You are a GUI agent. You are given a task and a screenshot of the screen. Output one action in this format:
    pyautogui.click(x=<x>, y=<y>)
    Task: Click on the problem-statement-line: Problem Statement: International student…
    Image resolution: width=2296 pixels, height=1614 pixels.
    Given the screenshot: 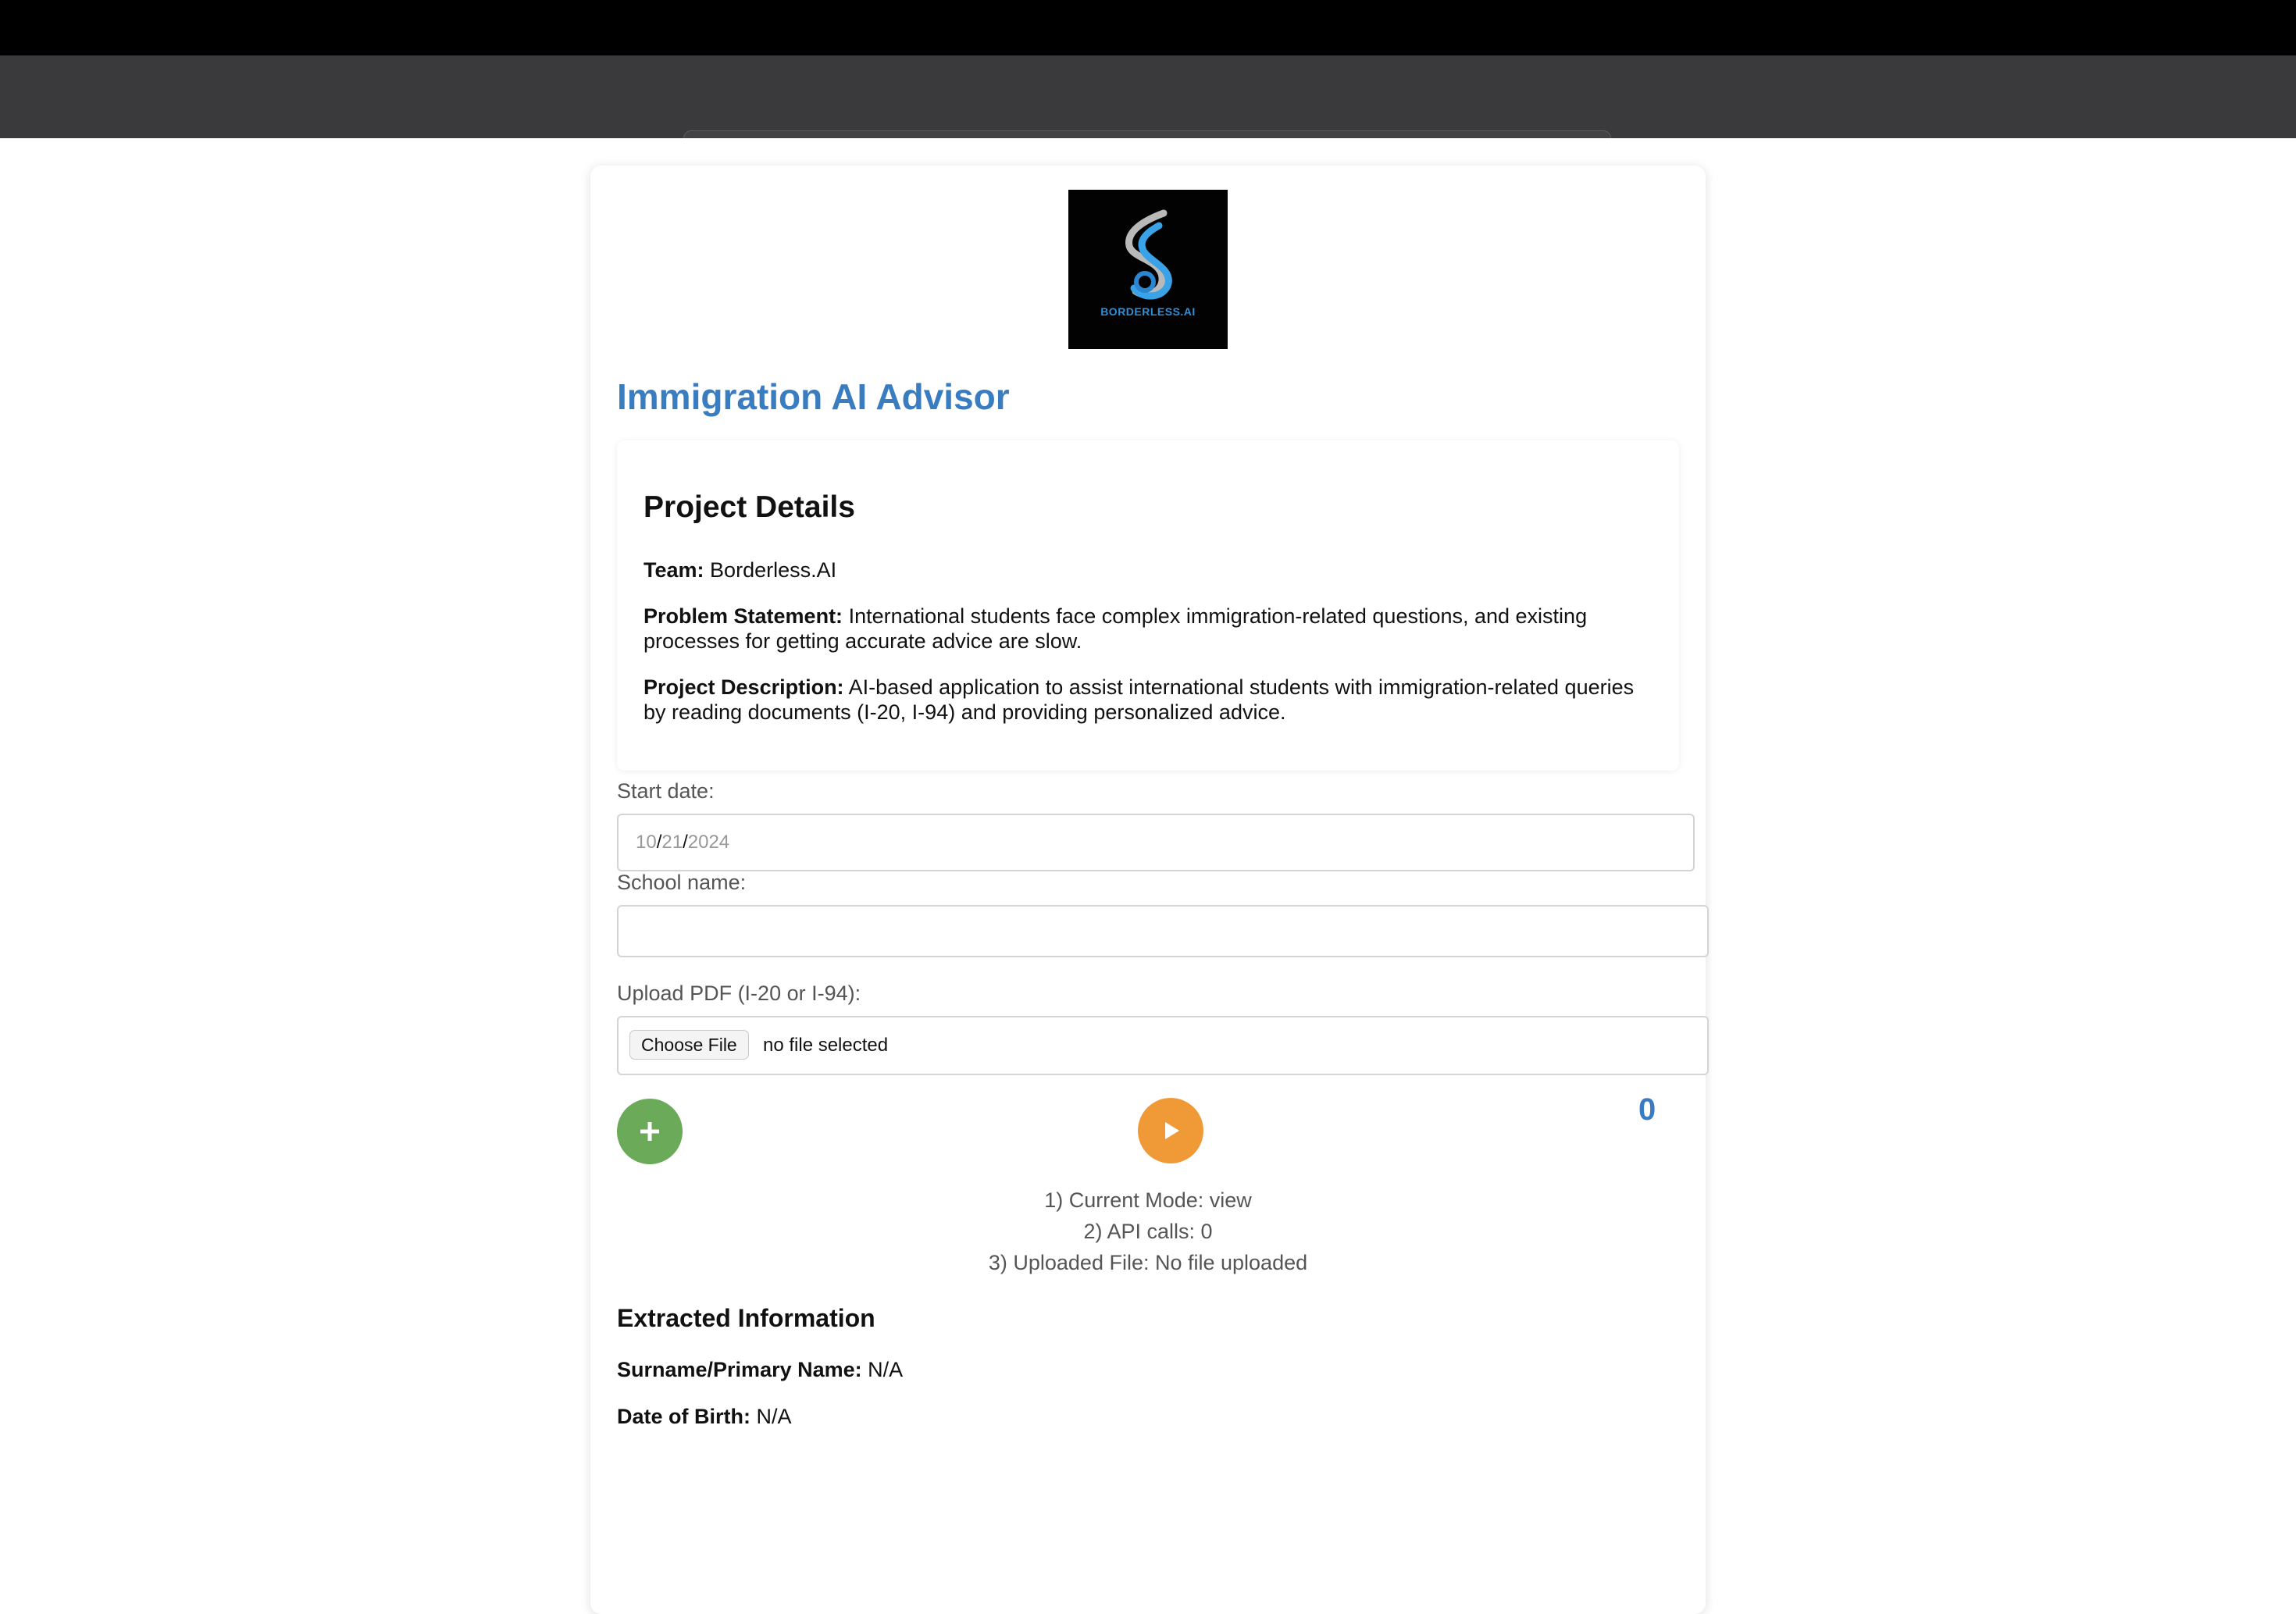 What is the action you would take?
    pyautogui.click(x=1147, y=629)
    